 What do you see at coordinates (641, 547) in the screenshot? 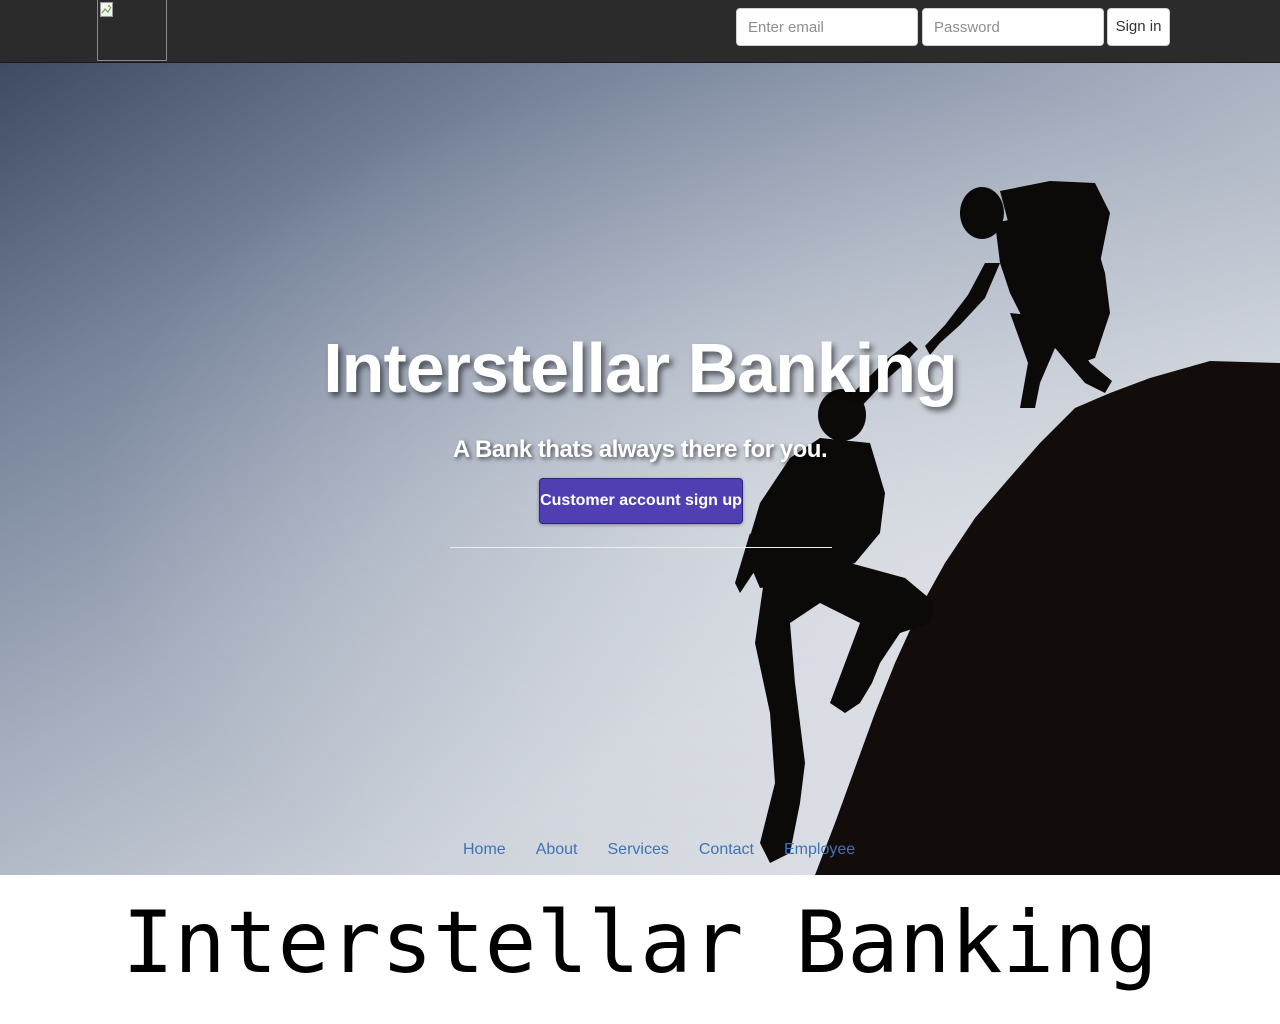
I see `hero-divider` at bounding box center [641, 547].